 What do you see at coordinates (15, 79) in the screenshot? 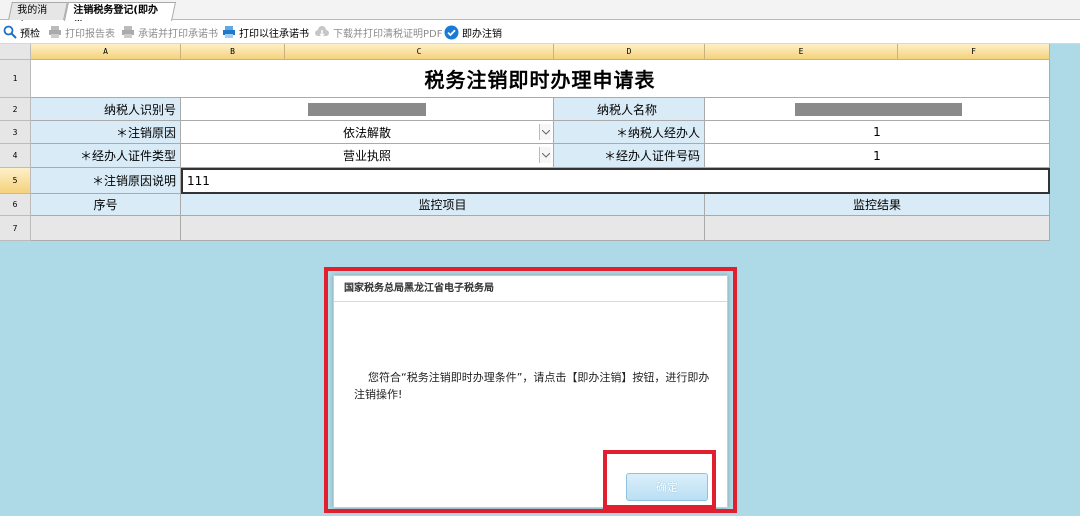
I see `row-header: 1` at bounding box center [15, 79].